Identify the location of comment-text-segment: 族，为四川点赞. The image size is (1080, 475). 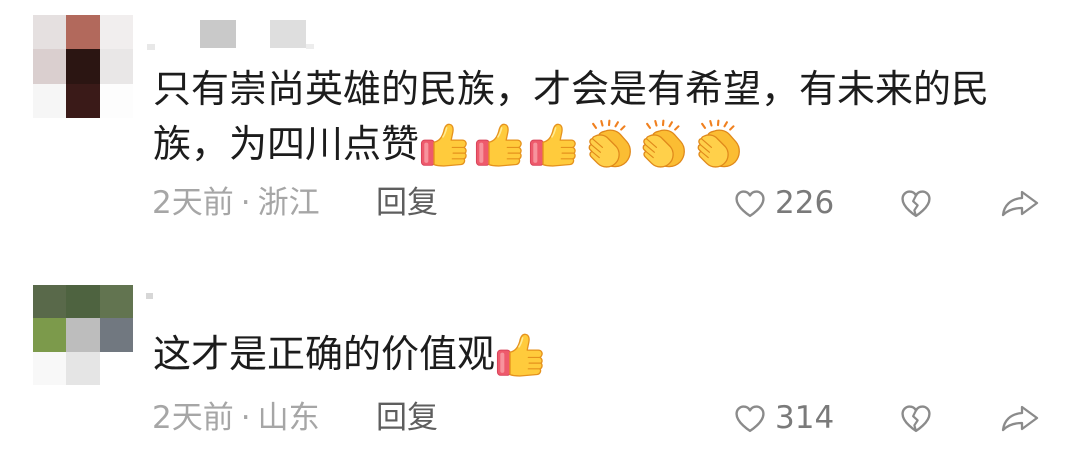
(286, 144).